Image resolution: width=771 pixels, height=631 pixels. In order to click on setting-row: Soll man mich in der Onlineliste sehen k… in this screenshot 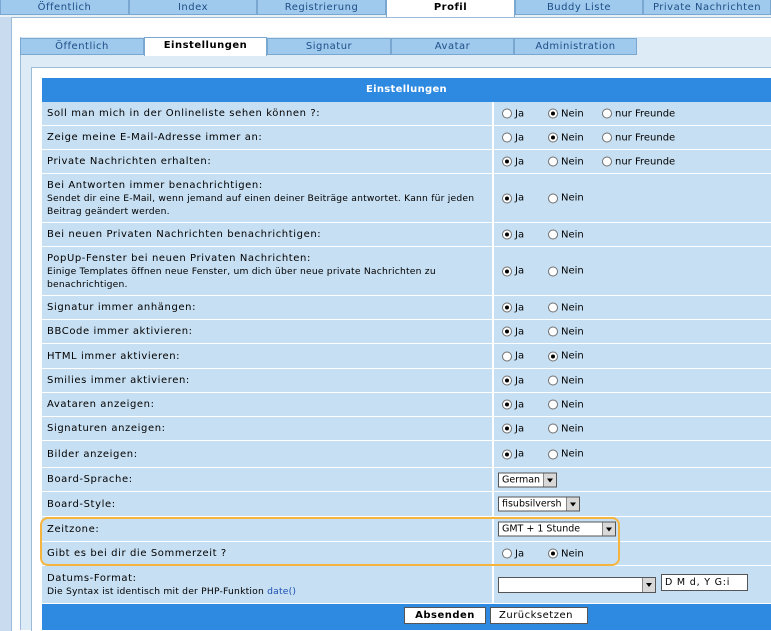, I will do `click(406, 114)`.